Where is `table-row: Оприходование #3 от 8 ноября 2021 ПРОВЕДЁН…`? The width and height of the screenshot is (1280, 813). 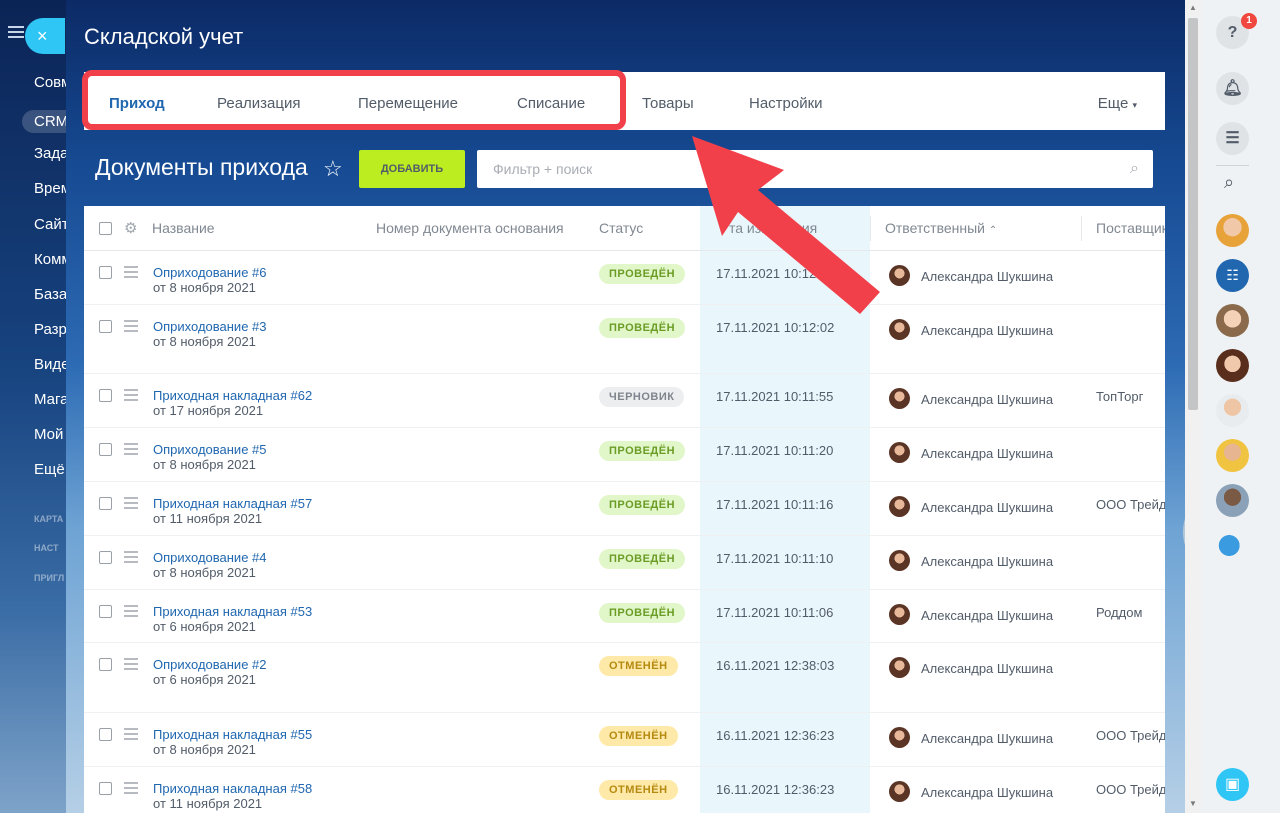 table-row: Оприходование #3 от 8 ноября 2021 ПРОВЕДЁН… is located at coordinates (624, 339).